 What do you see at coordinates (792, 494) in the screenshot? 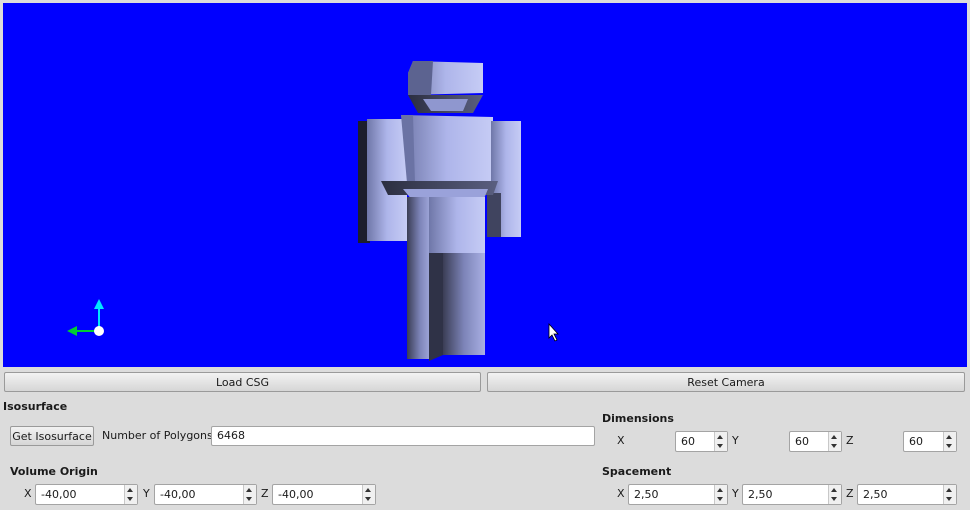
I see `spacement-y-spinbox: 2,50` at bounding box center [792, 494].